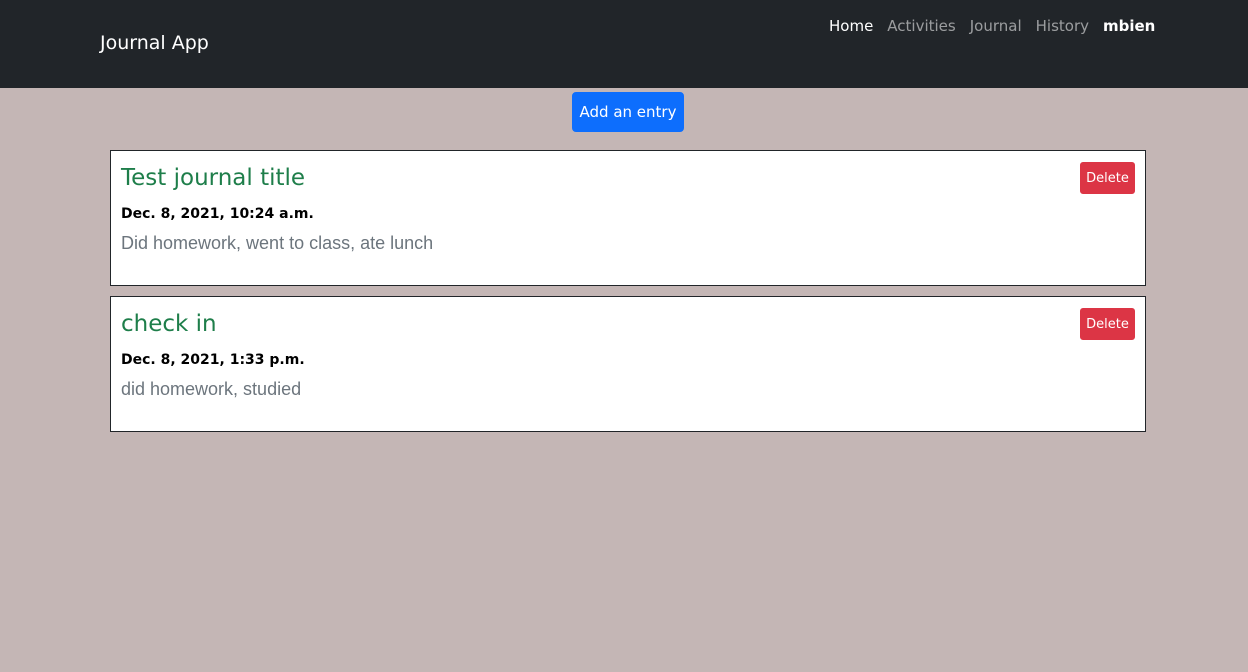  I want to click on entry-title: check in, so click(169, 324).